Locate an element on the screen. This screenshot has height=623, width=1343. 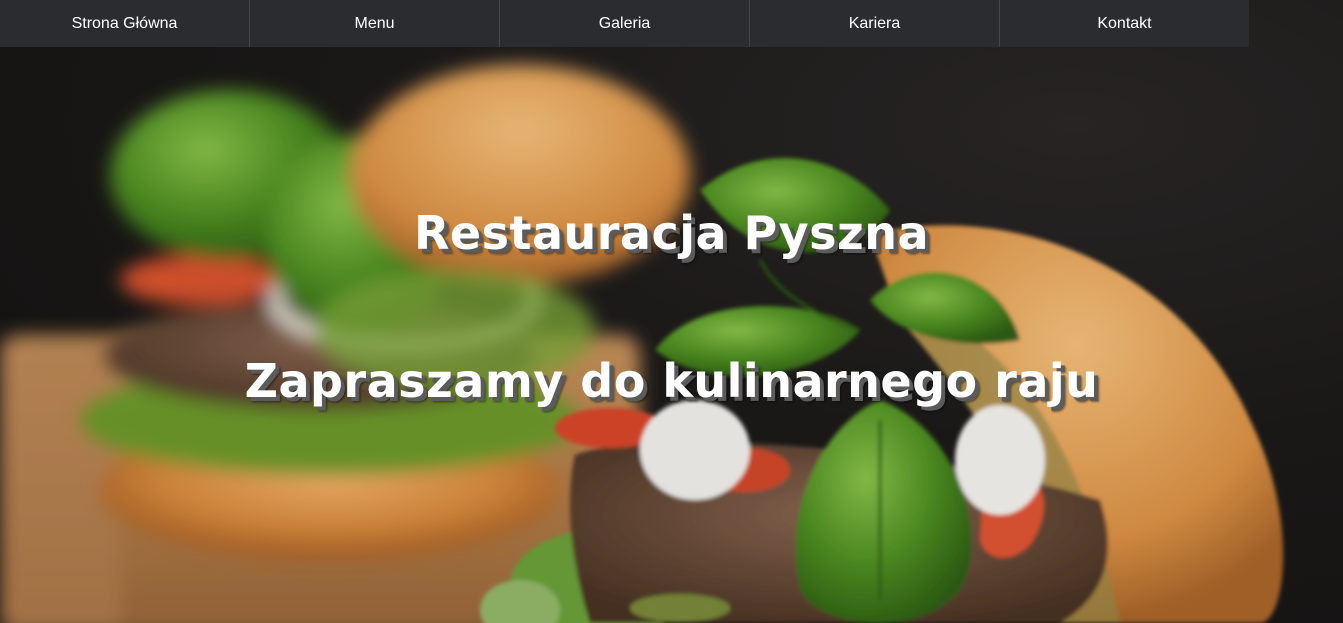
hero-subtitle: Zapraszamy do kulinarnego raju is located at coordinates (671, 381).